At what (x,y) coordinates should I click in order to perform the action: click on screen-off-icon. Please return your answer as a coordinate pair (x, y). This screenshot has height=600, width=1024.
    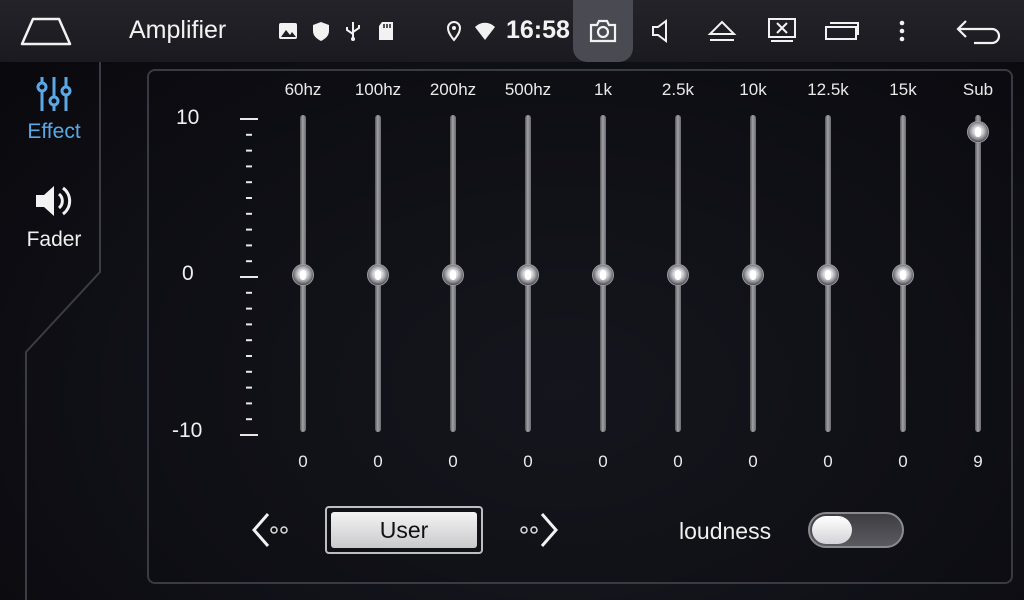
    Looking at the image, I should click on (782, 30).